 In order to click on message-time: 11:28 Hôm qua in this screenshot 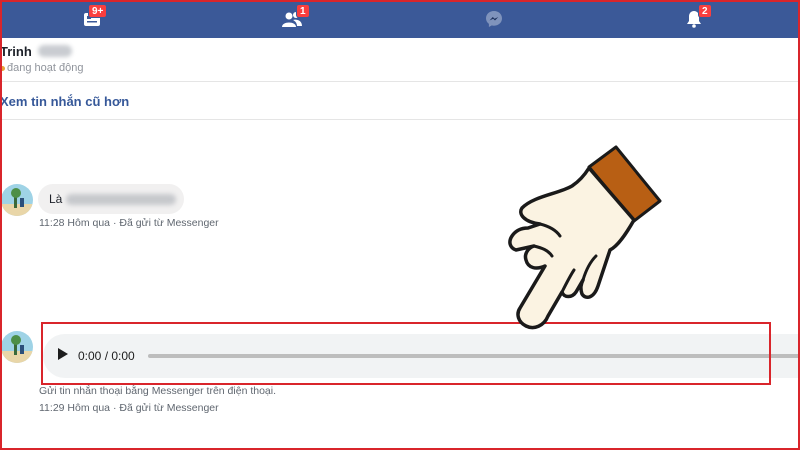, I will do `click(75, 223)`.